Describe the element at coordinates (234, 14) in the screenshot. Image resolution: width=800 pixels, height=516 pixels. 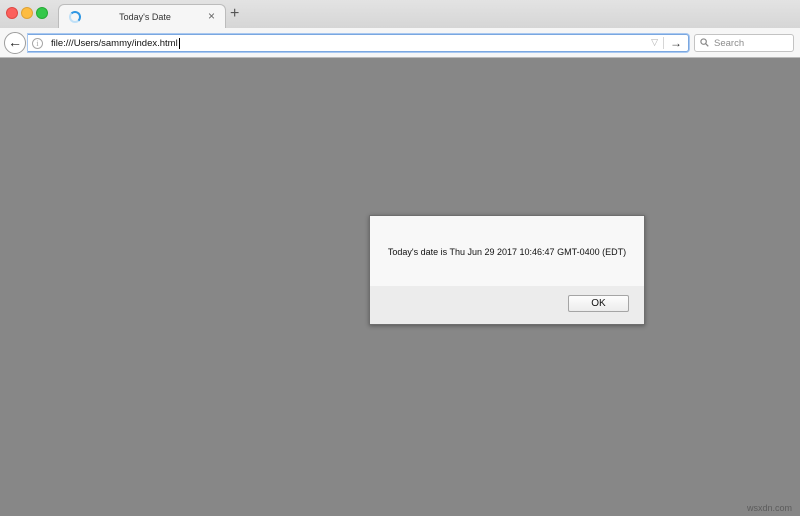
I see `new-tab-button: +` at that location.